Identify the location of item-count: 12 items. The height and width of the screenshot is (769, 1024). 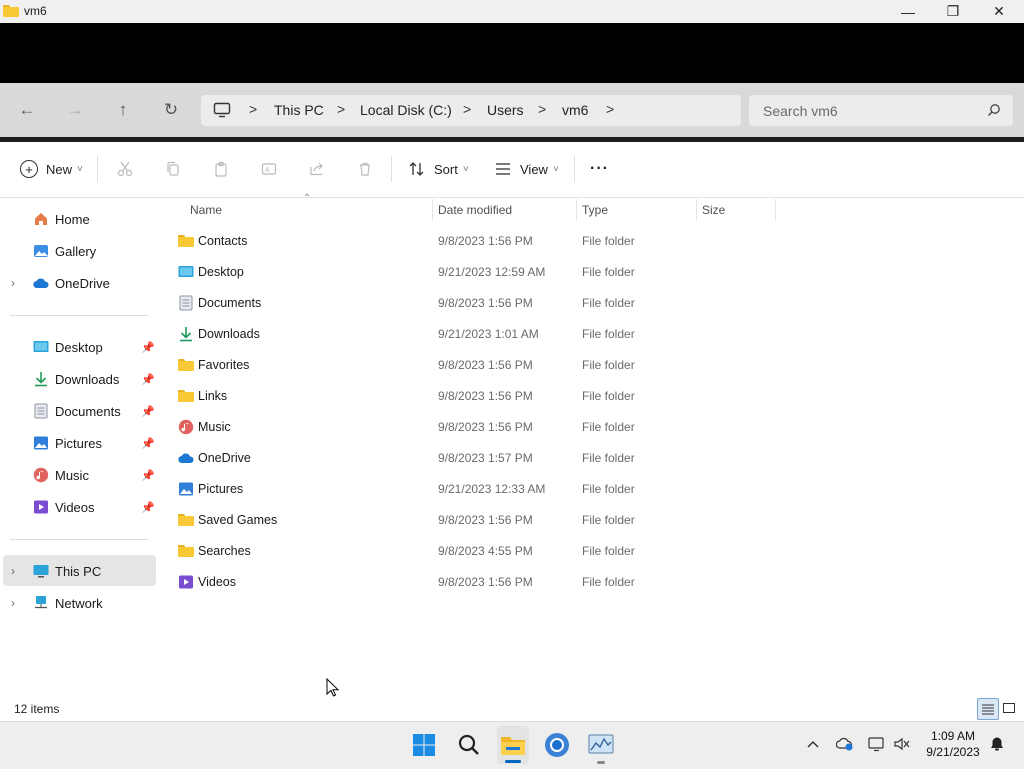
(37, 709).